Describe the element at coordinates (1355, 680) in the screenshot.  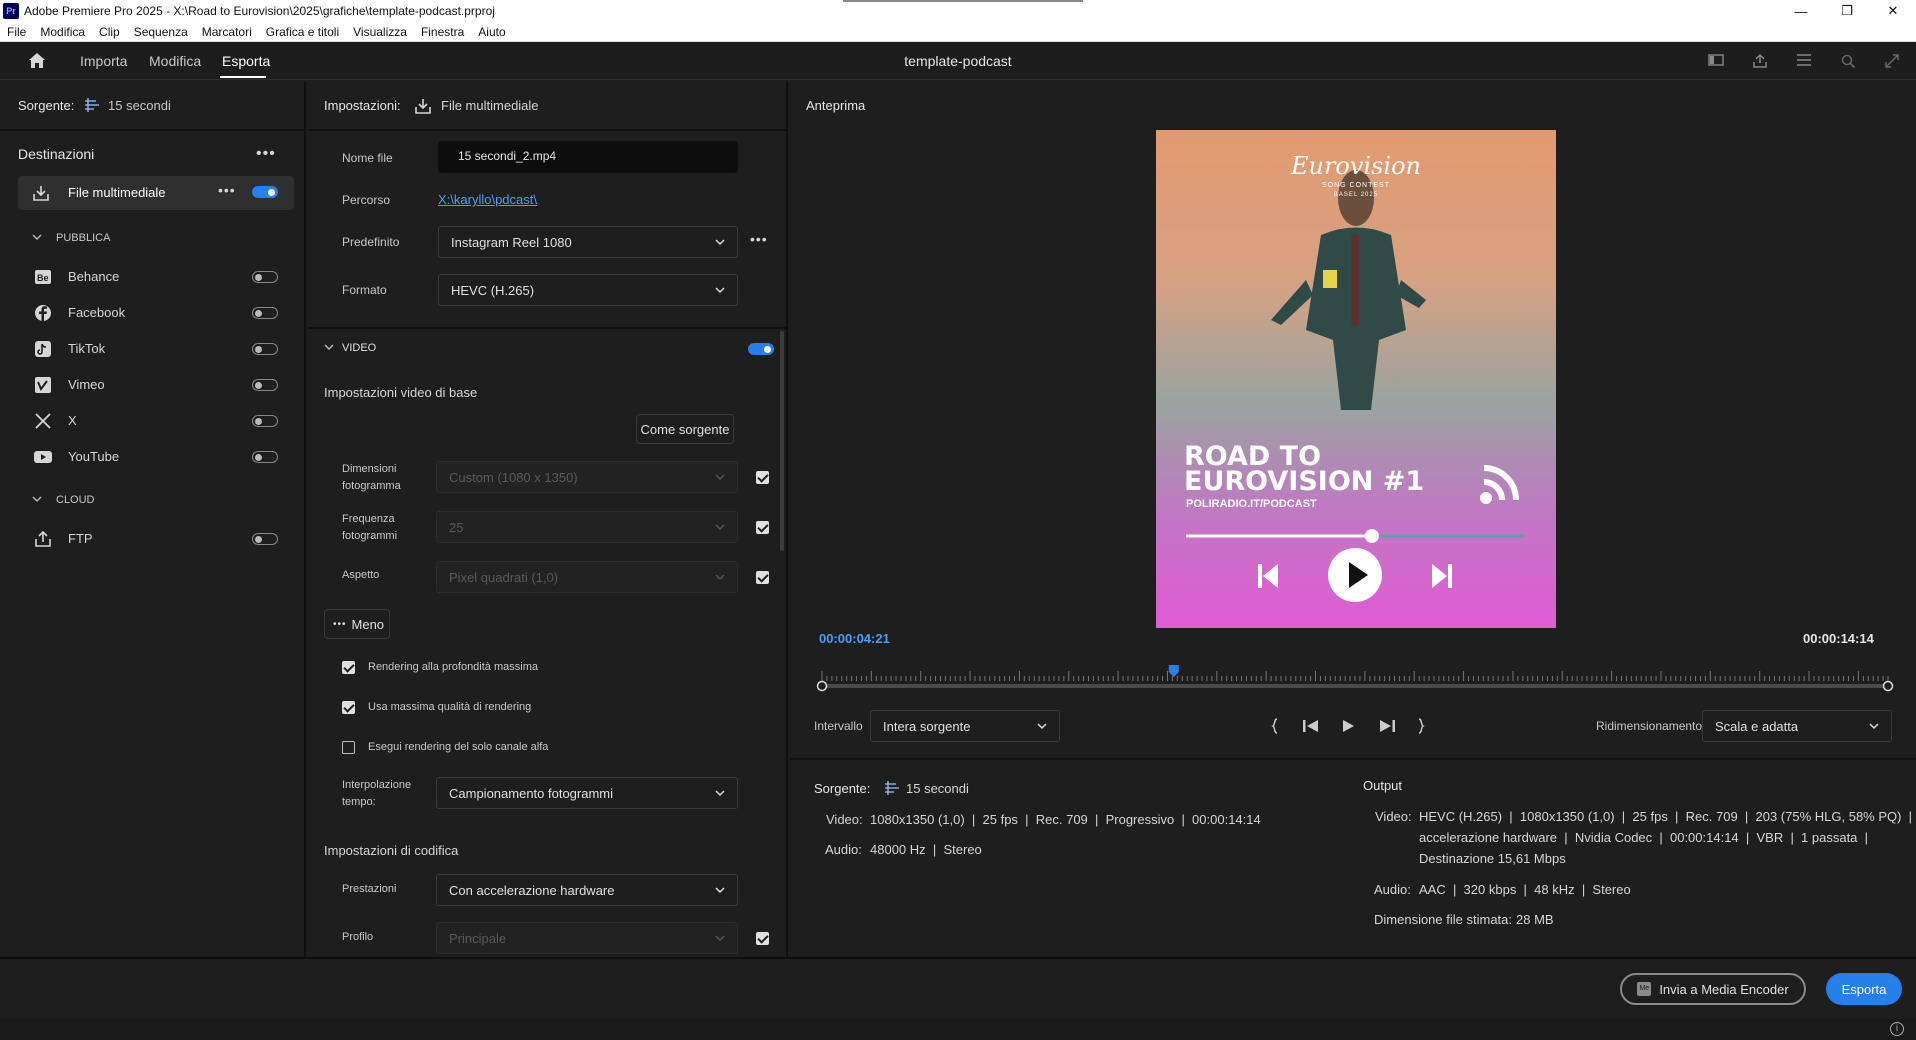
I see `timeline-ruler` at that location.